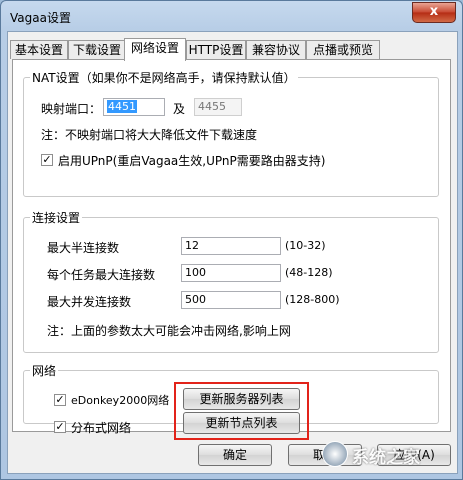 The image size is (463, 480). I want to click on watermark-logo-icon, so click(335, 454).